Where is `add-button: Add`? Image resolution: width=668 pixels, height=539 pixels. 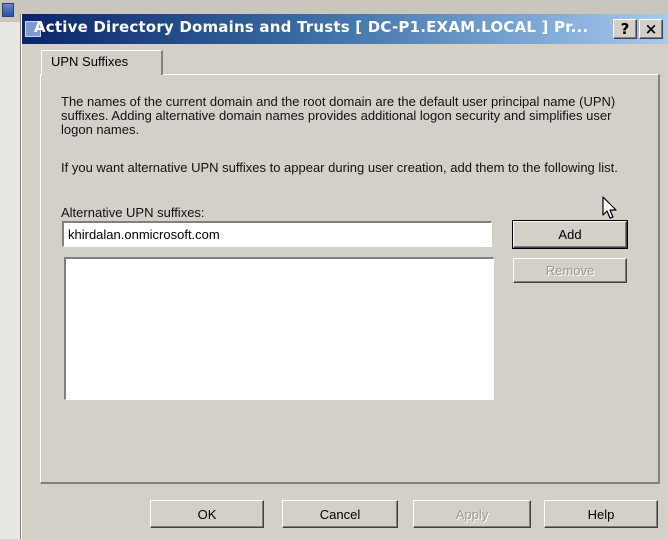 add-button: Add is located at coordinates (570, 234).